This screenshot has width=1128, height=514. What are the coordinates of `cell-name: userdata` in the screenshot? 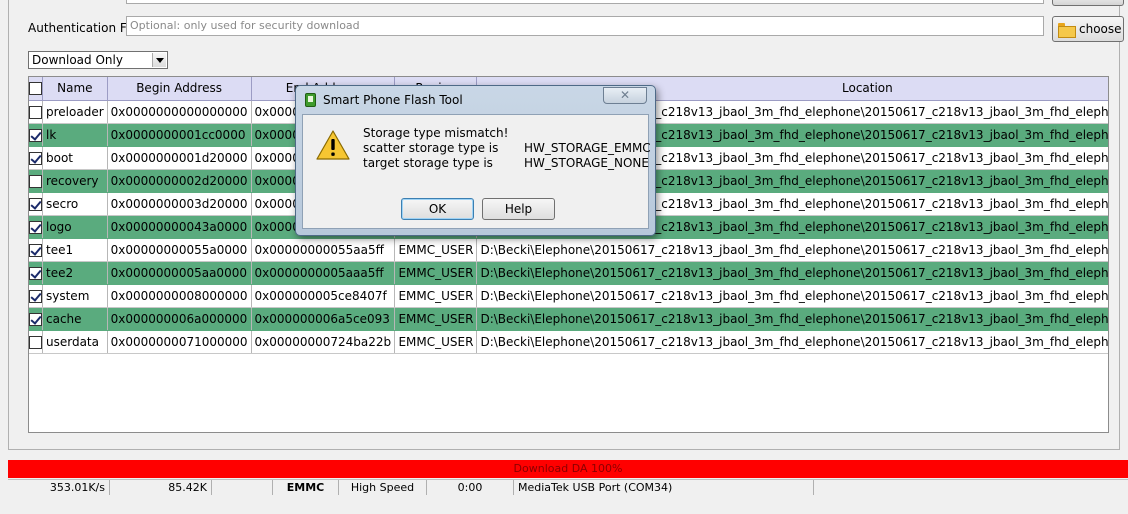 It's located at (75, 342).